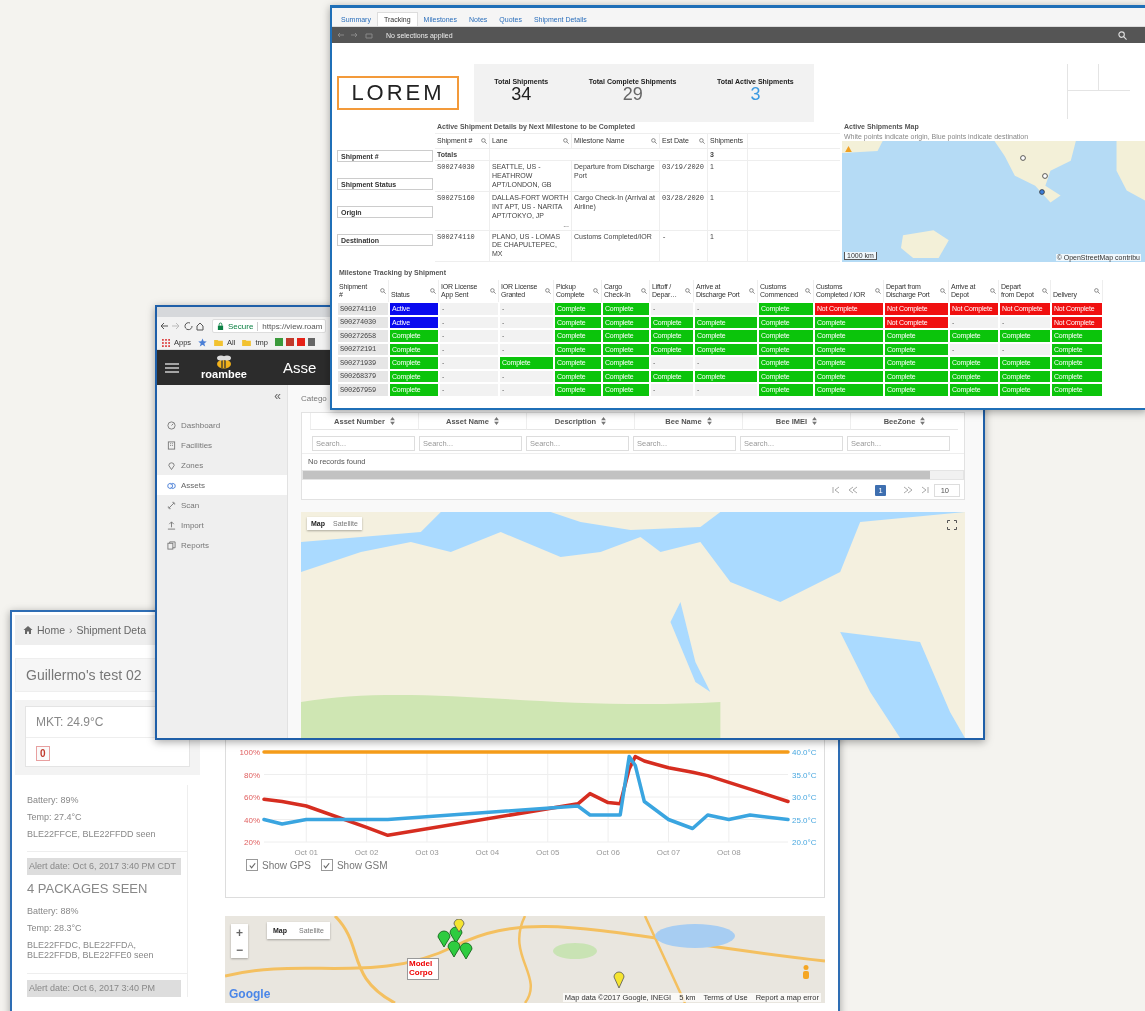 The height and width of the screenshot is (1011, 1145). Describe the element at coordinates (172, 367) in the screenshot. I see `menu-icon` at that location.